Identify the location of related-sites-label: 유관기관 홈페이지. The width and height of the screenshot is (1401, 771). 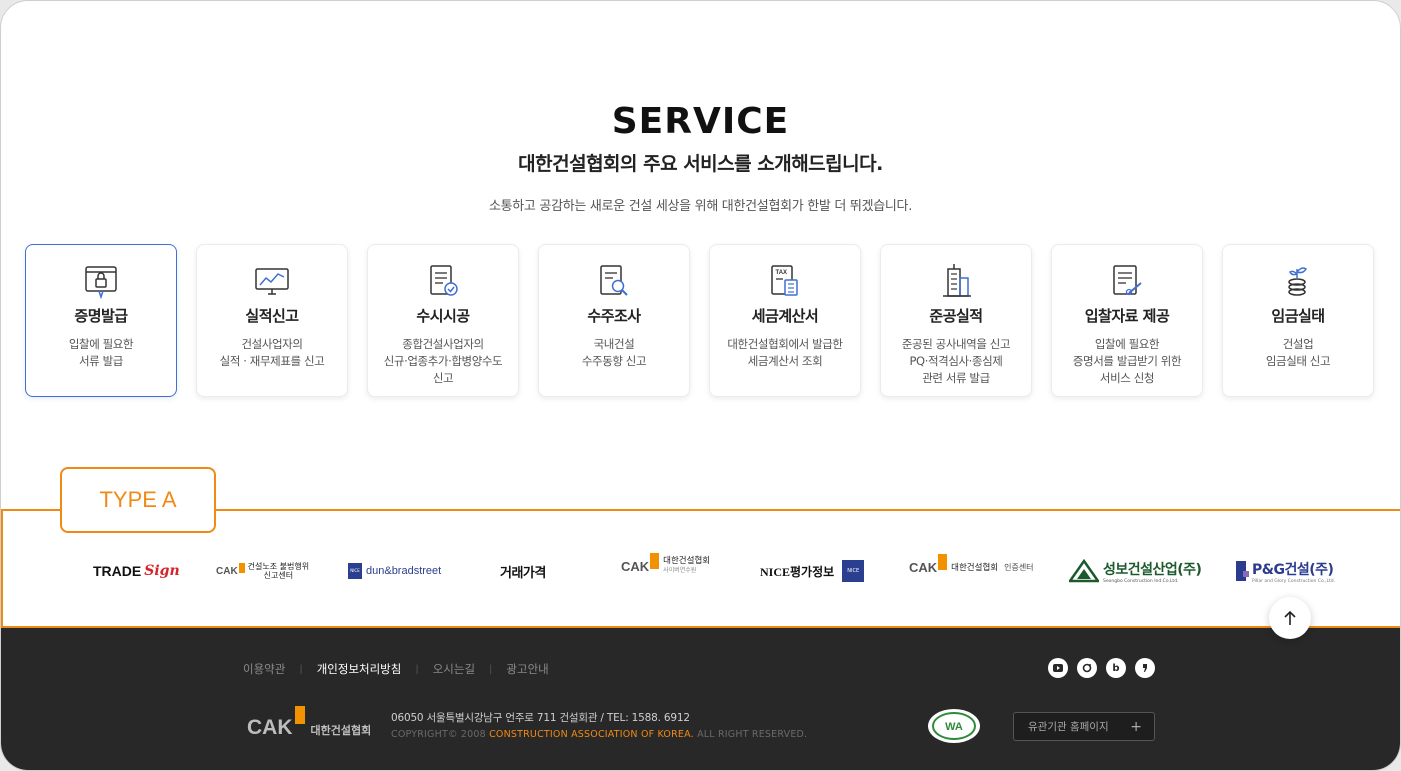
(1068, 727).